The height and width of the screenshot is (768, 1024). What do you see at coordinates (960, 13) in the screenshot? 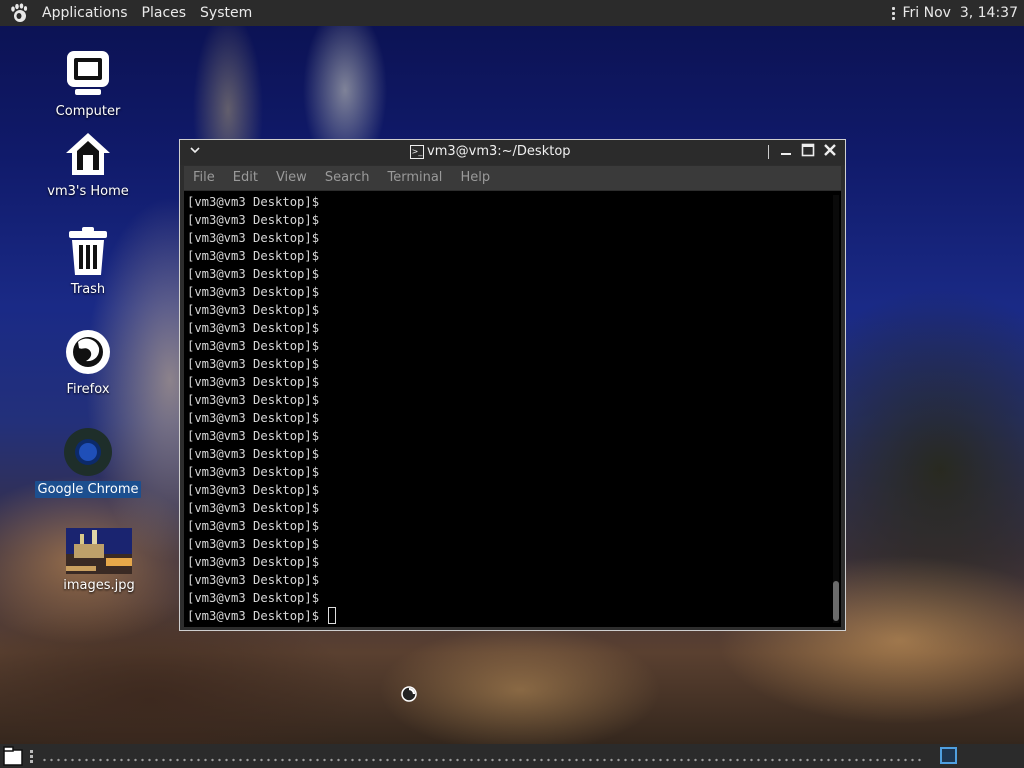
I see `clock: Fri Nov 3, 14:37` at bounding box center [960, 13].